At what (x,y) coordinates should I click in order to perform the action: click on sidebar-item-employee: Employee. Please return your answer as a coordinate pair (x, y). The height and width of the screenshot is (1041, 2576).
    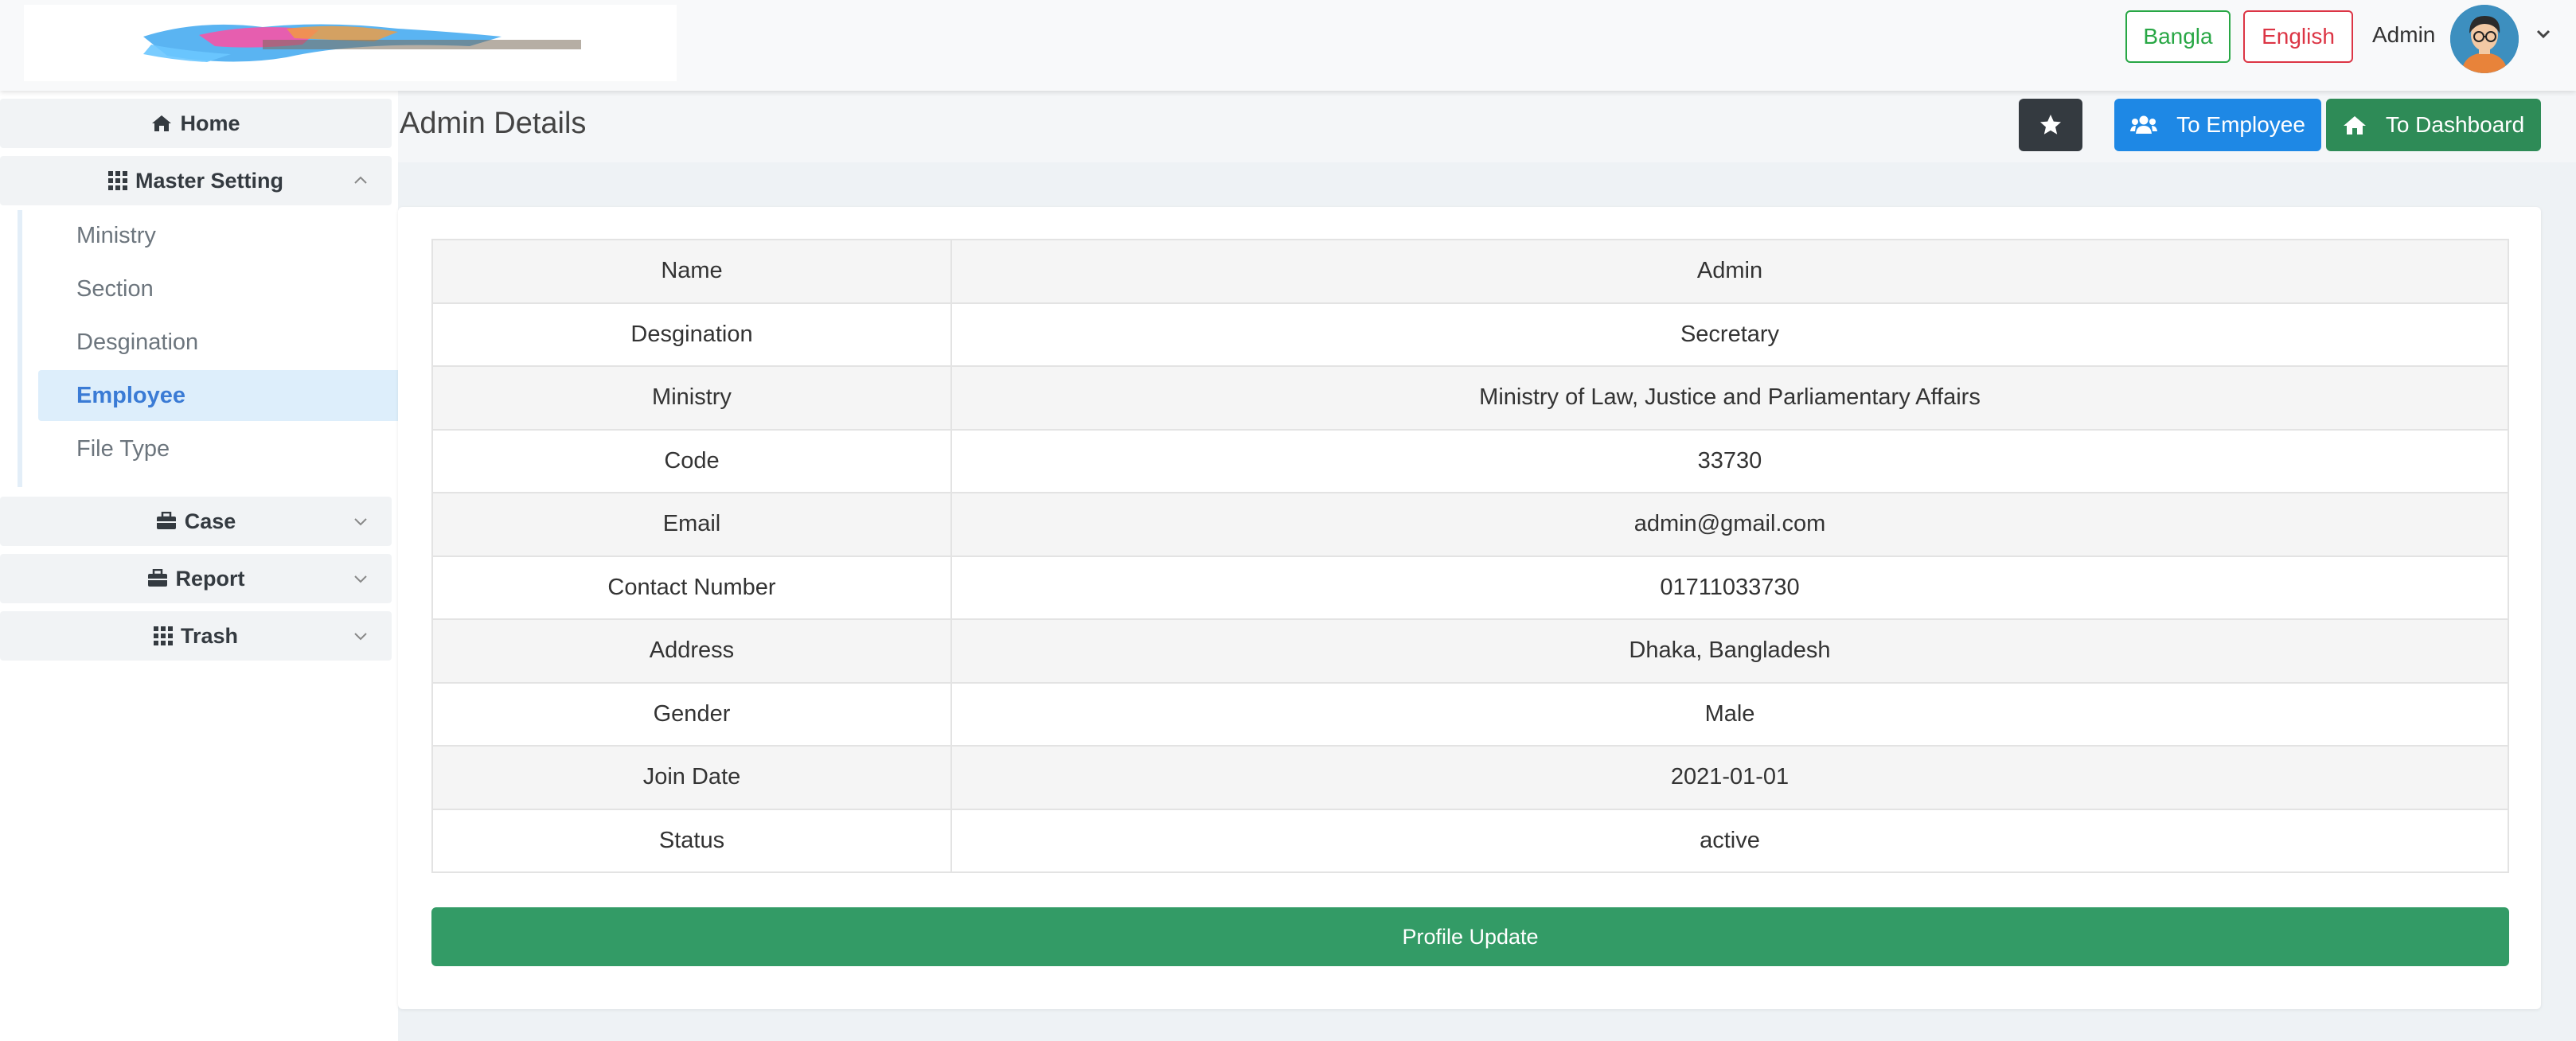
    Looking at the image, I should click on (219, 395).